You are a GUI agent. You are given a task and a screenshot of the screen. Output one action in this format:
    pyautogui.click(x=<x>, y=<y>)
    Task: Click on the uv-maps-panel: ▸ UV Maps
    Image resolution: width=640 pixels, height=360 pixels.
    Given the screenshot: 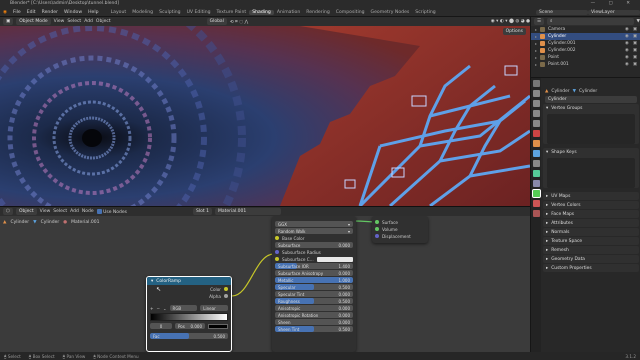 What is the action you would take?
    pyautogui.click(x=591, y=196)
    